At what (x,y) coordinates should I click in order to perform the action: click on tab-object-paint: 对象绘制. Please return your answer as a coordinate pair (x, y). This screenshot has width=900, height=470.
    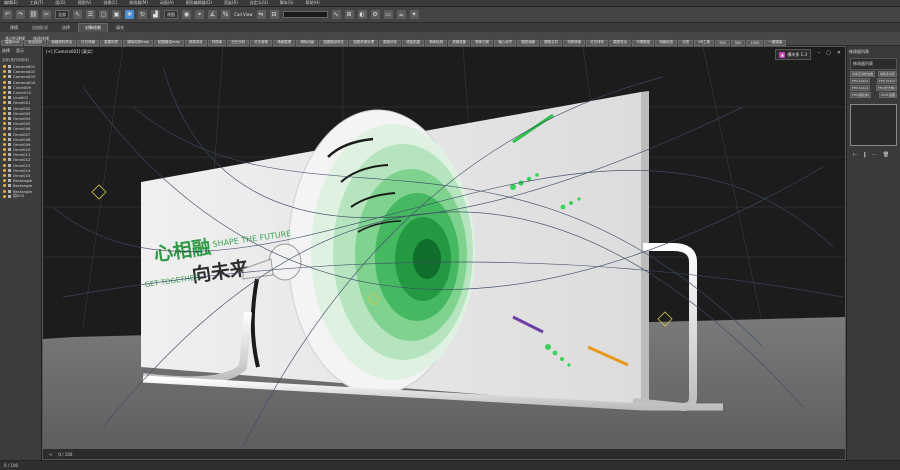
    Looking at the image, I should click on (93, 27).